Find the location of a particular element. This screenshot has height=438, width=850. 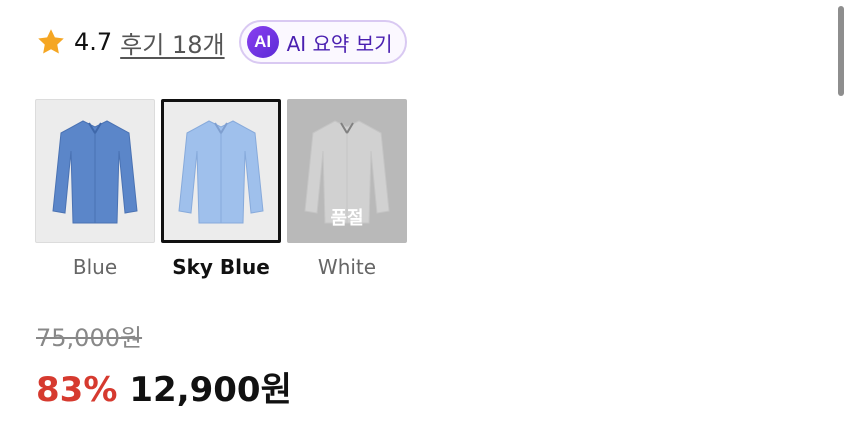

variant-label: Blue is located at coordinates (95, 267).